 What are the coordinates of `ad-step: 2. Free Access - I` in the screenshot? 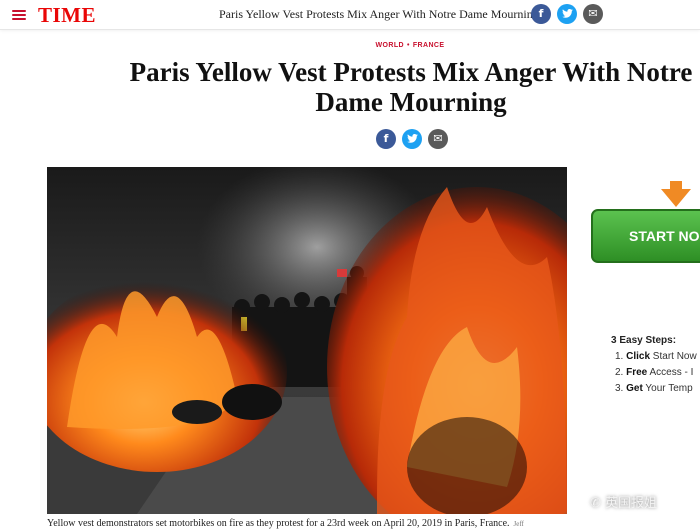 It's located at (656, 375).